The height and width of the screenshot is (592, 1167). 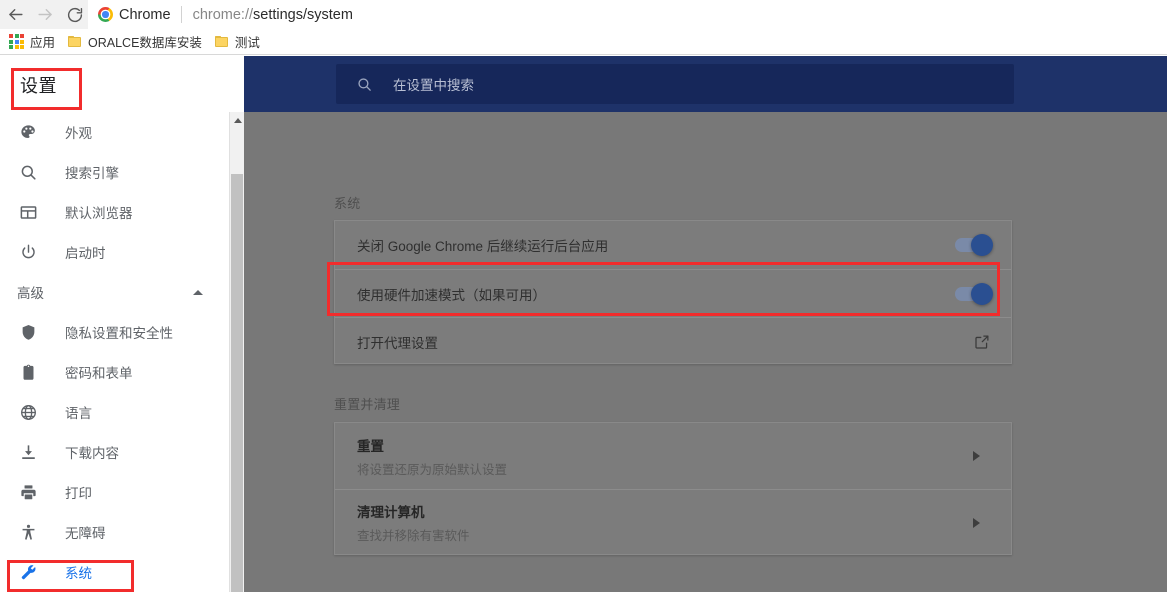 What do you see at coordinates (432, 469) in the screenshot?
I see `row-subtitle: 将设置还原为原始默认设置` at bounding box center [432, 469].